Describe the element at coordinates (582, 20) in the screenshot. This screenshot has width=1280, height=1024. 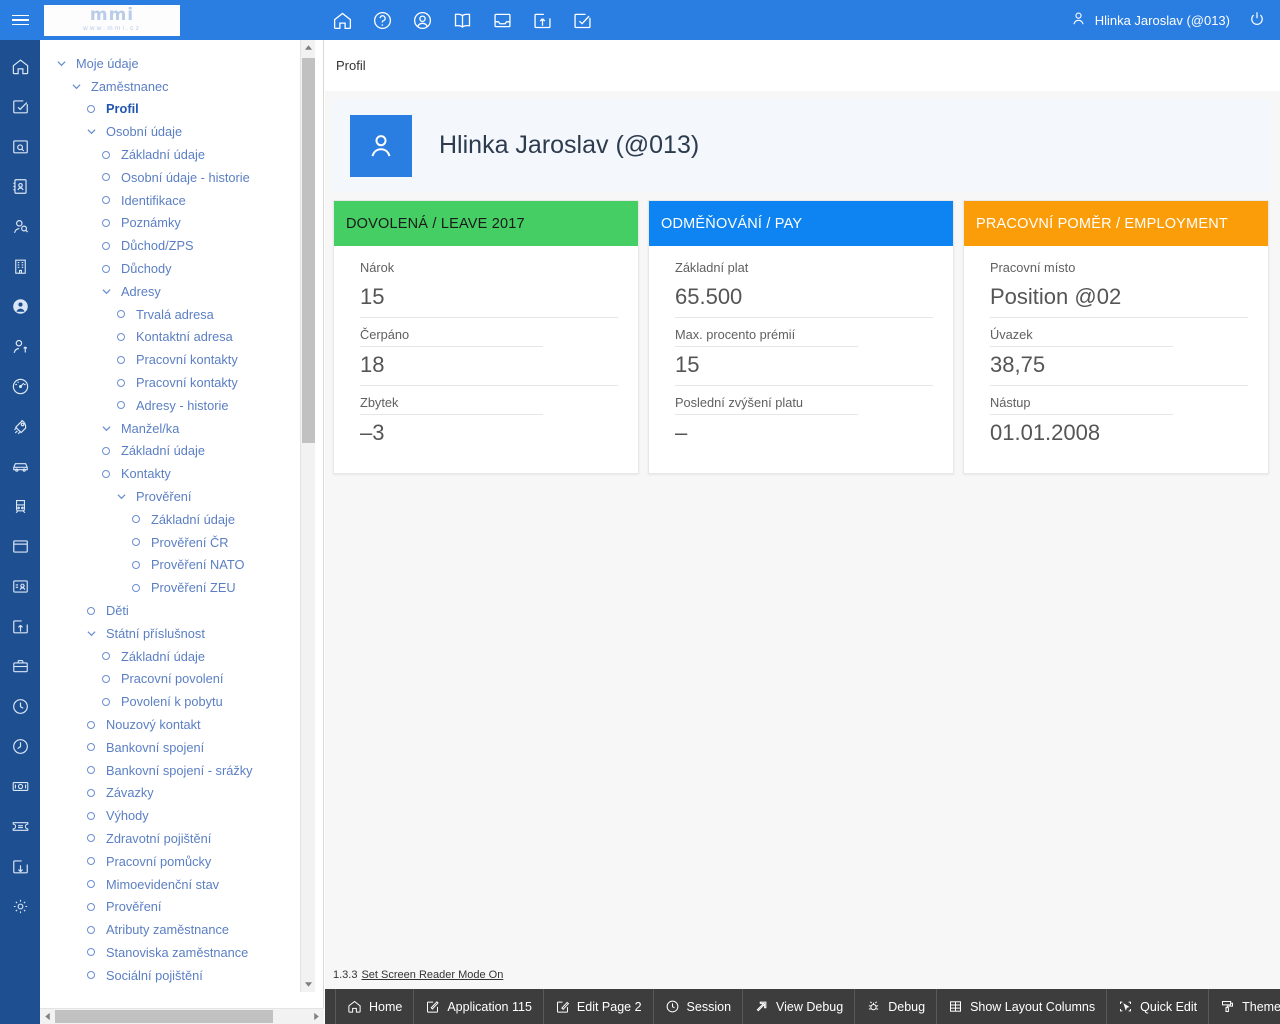
I see `task-check-icon` at that location.